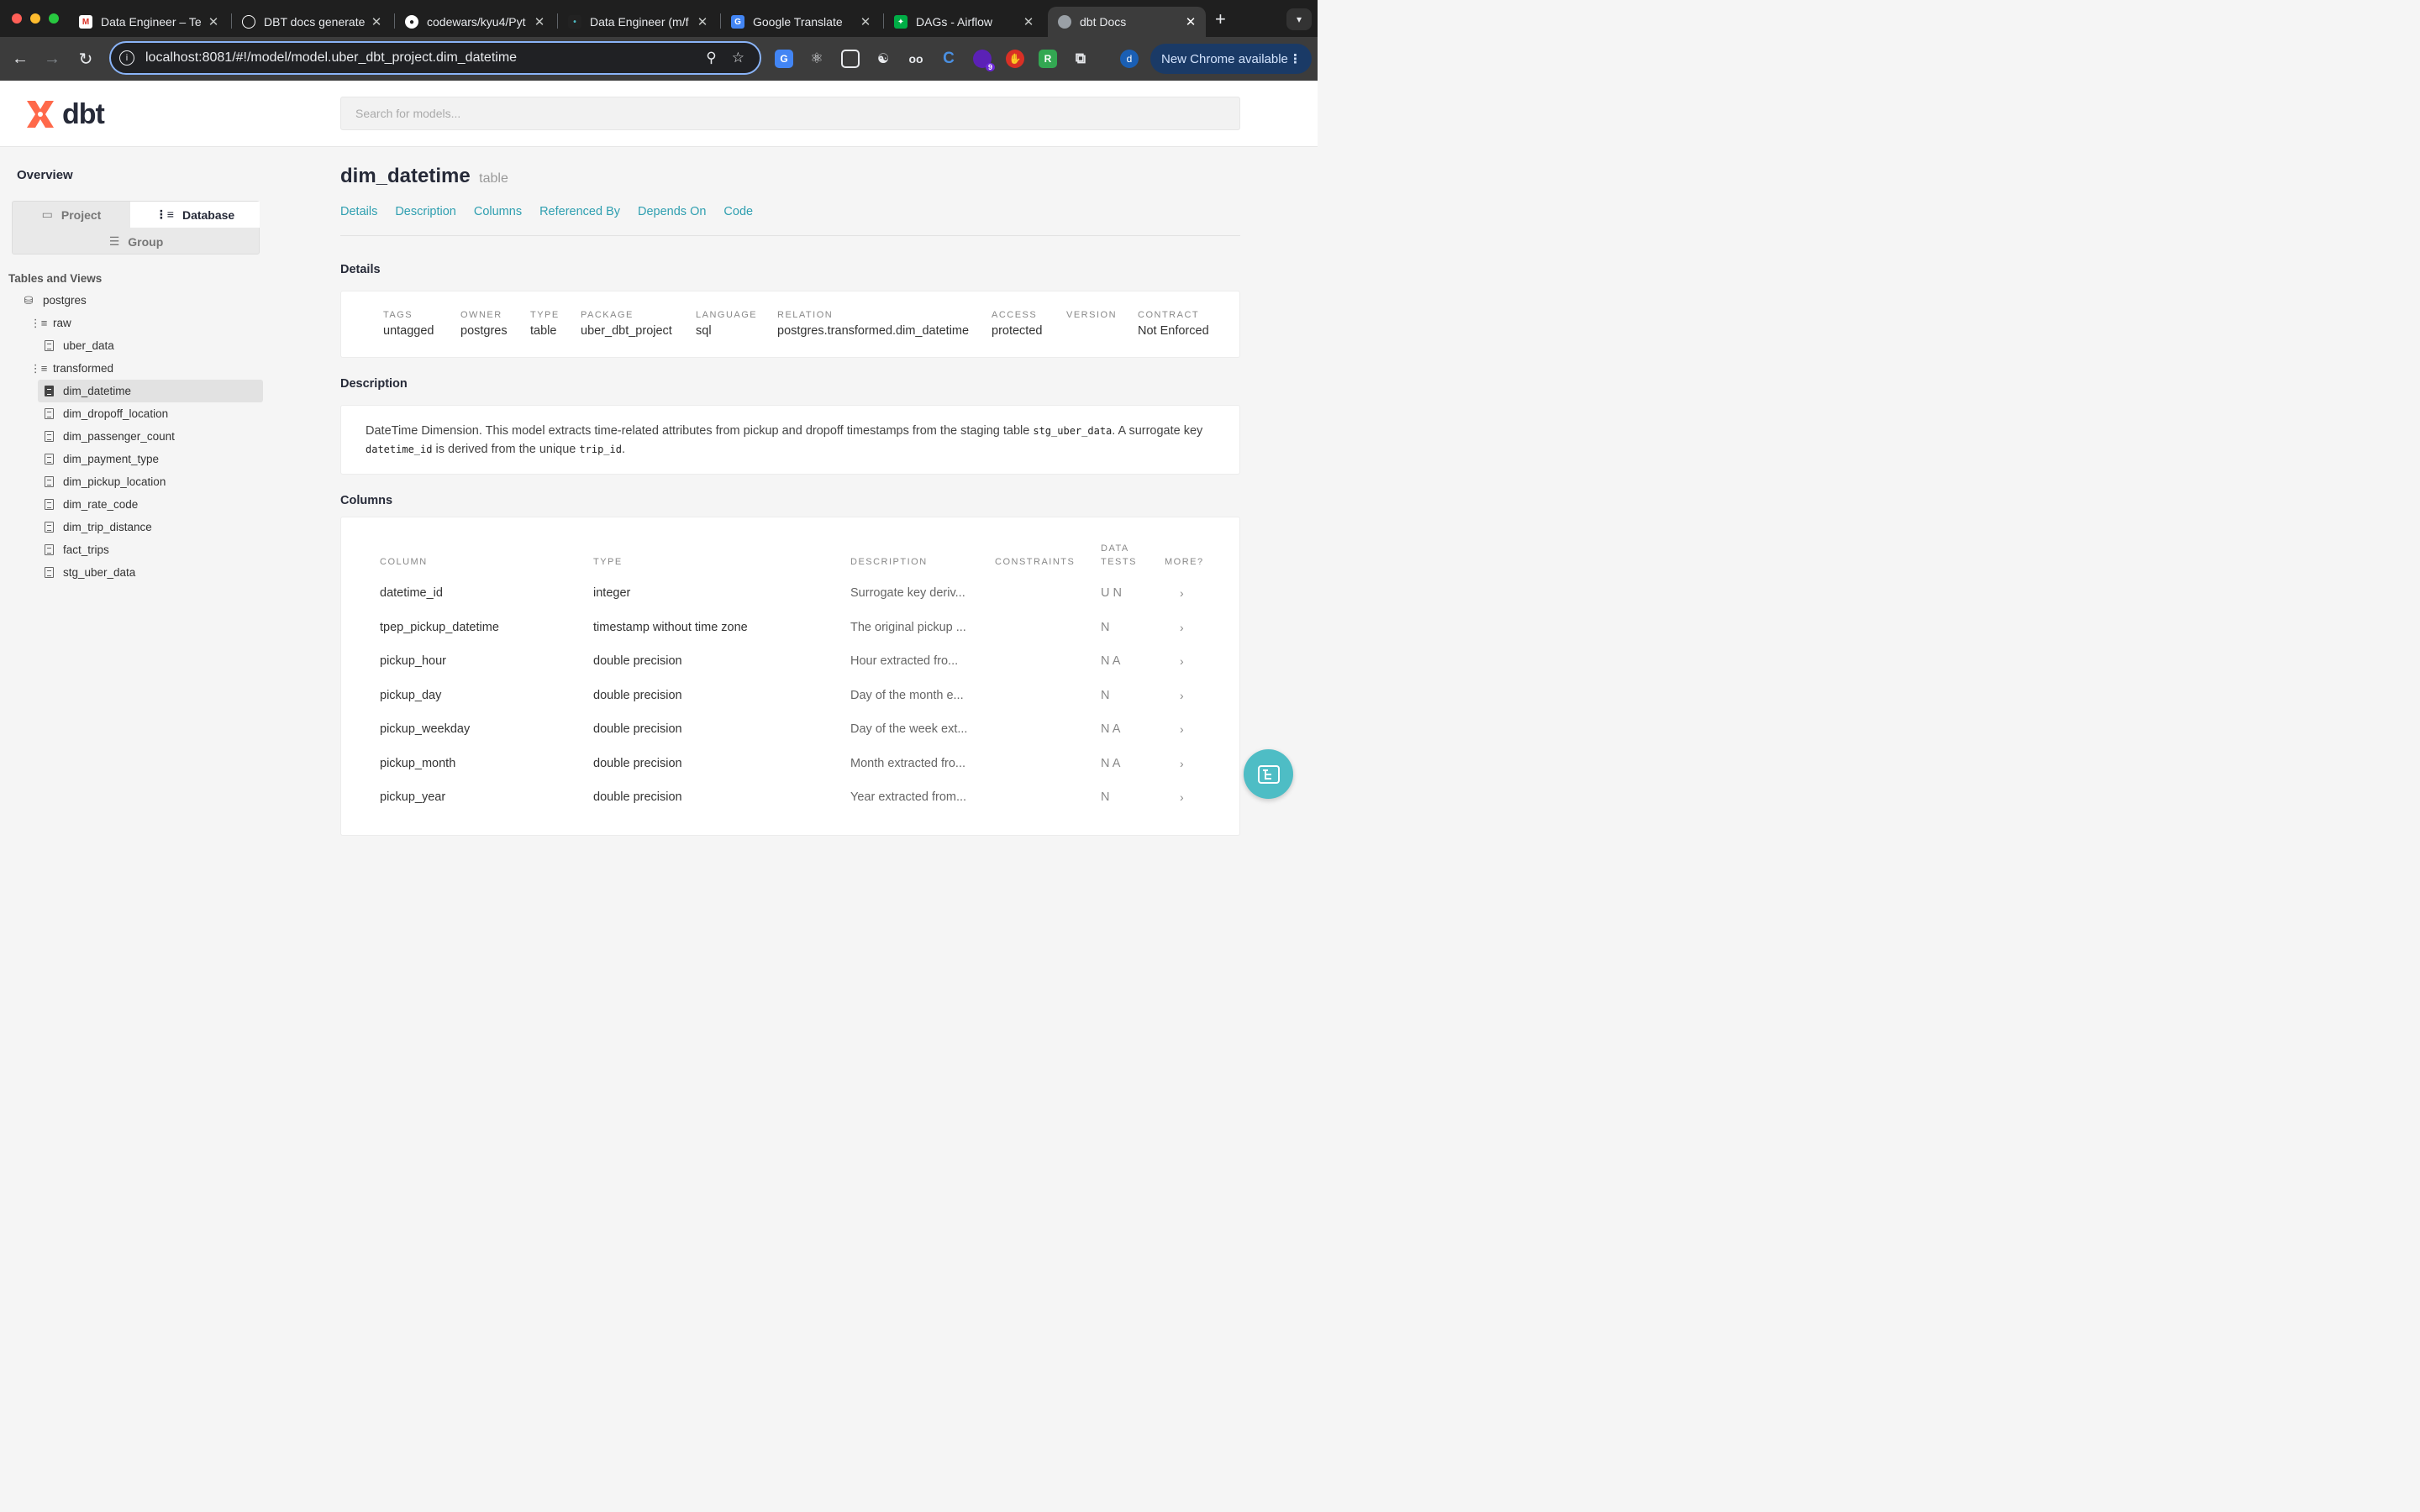 The width and height of the screenshot is (2420, 1512). Describe the element at coordinates (55, 300) in the screenshot. I see `tree-database-postgres: ⛁ postgres` at that location.